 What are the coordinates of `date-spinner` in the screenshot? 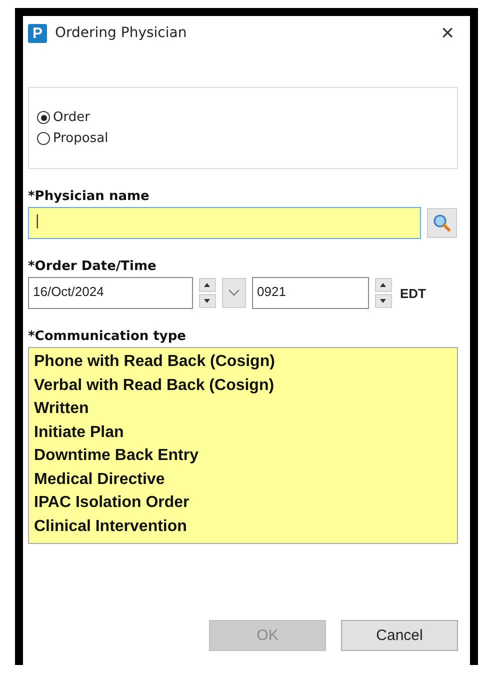 It's located at (207, 293).